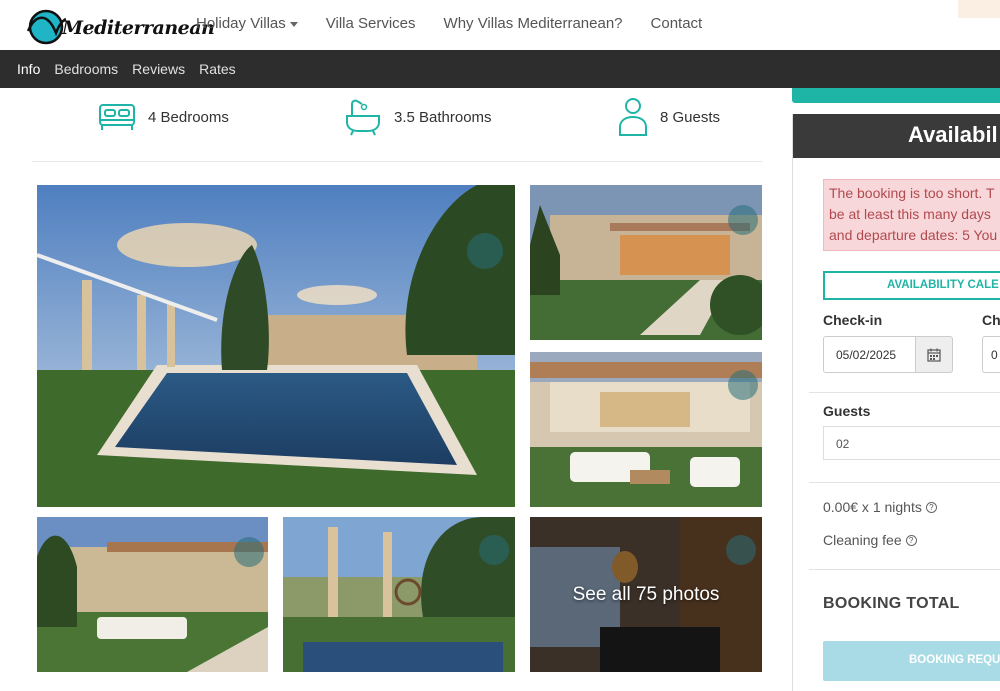 Image resolution: width=1000 pixels, height=691 pixels. Describe the element at coordinates (188, 117) in the screenshot. I see `stat-bedrooms-label: 4 Bedrooms` at that location.